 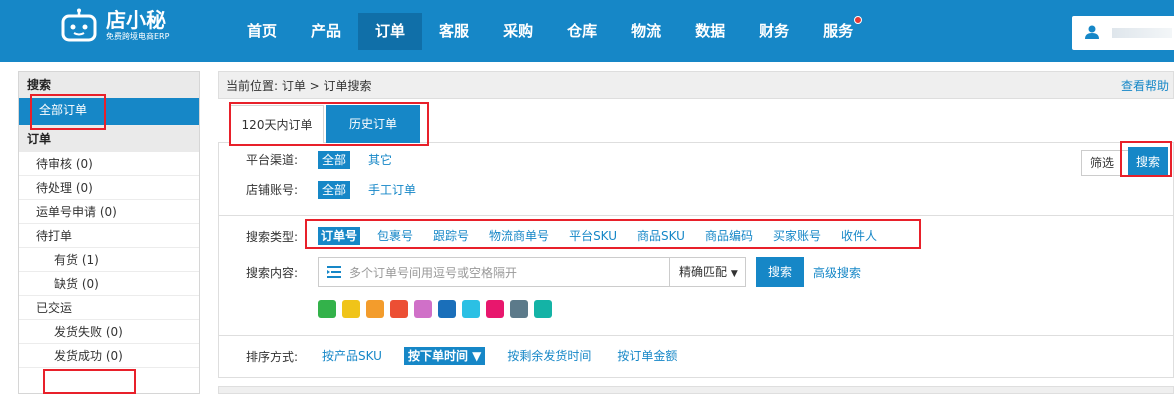 What do you see at coordinates (1106, 163) in the screenshot?
I see `filter-button: 筛选` at bounding box center [1106, 163].